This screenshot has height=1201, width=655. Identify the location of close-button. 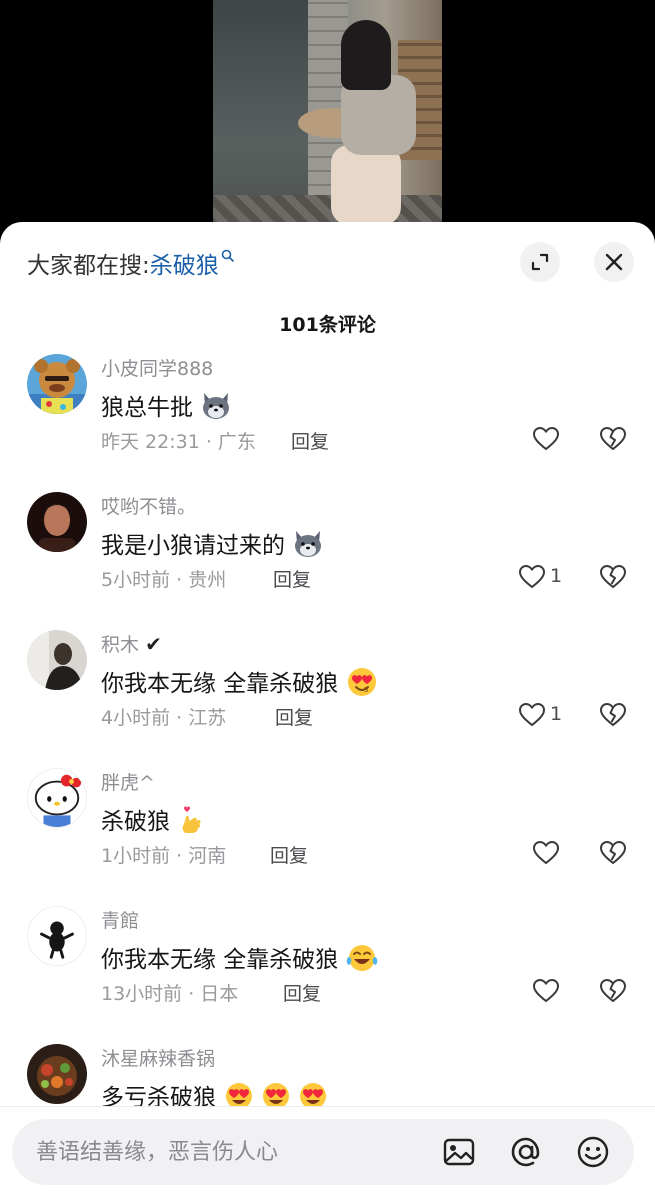
(614, 262).